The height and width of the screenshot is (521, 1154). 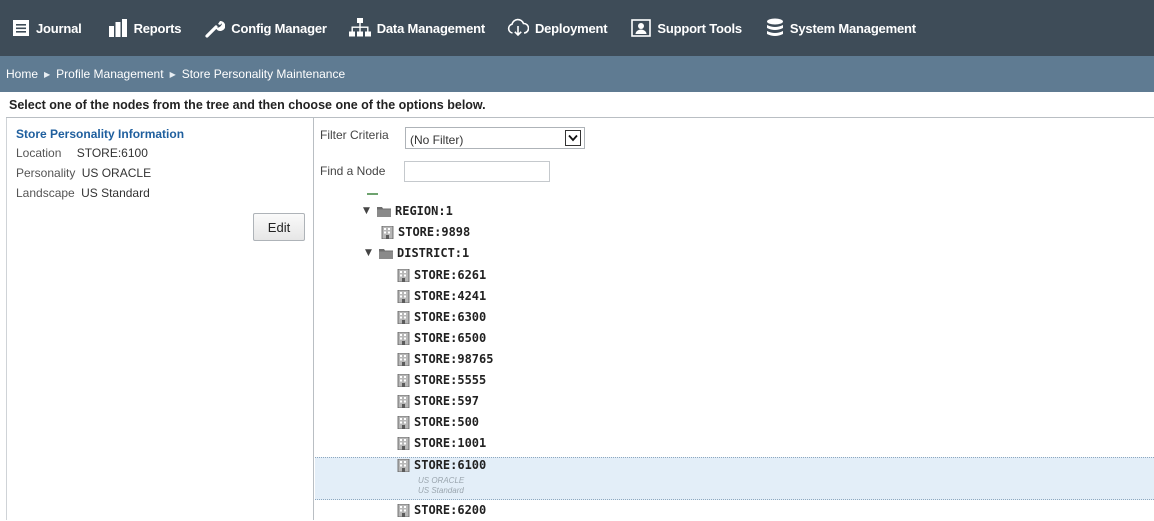 What do you see at coordinates (109, 74) in the screenshot?
I see `breadcrumb-profile-management: Profile Management` at bounding box center [109, 74].